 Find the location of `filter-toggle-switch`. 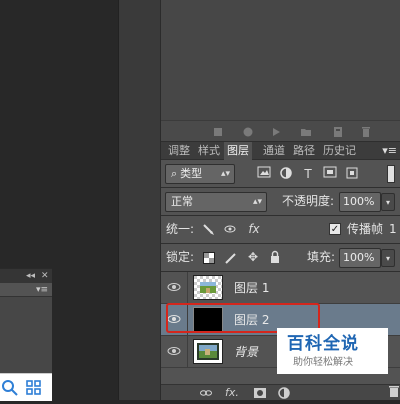

filter-toggle-switch is located at coordinates (391, 174).